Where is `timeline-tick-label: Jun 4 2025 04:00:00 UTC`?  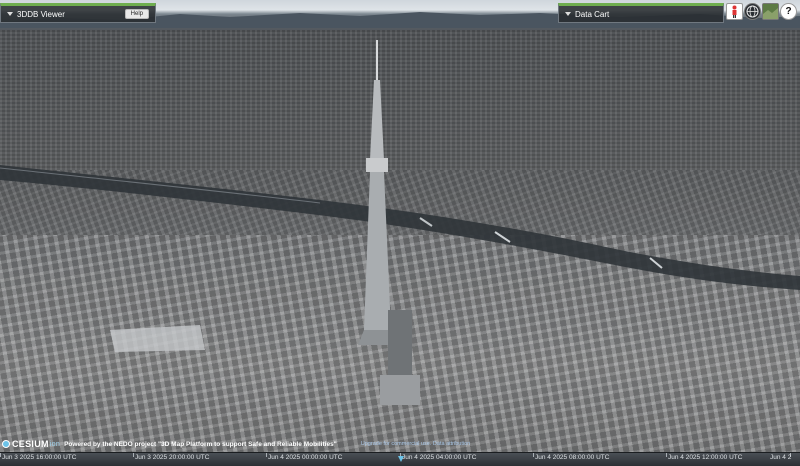 timeline-tick-label: Jun 4 2025 04:00:00 UTC is located at coordinates (439, 457).